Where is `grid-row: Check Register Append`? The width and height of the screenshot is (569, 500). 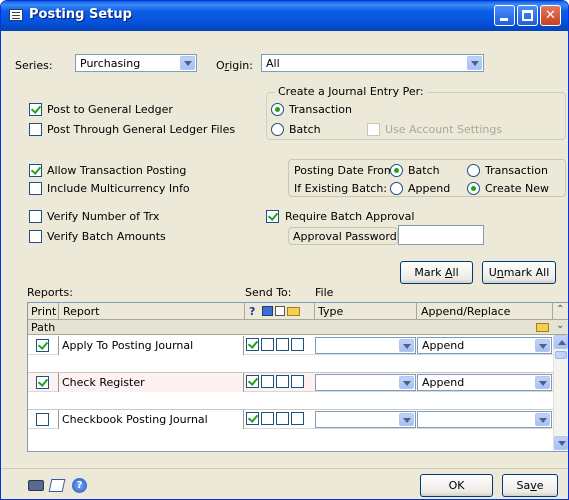
grid-row: Check Register Append is located at coordinates (291, 391).